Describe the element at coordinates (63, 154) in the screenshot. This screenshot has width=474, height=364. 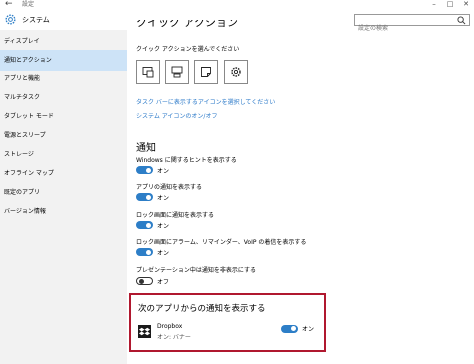
I see `sidebar-item-storage: ストレージ` at that location.